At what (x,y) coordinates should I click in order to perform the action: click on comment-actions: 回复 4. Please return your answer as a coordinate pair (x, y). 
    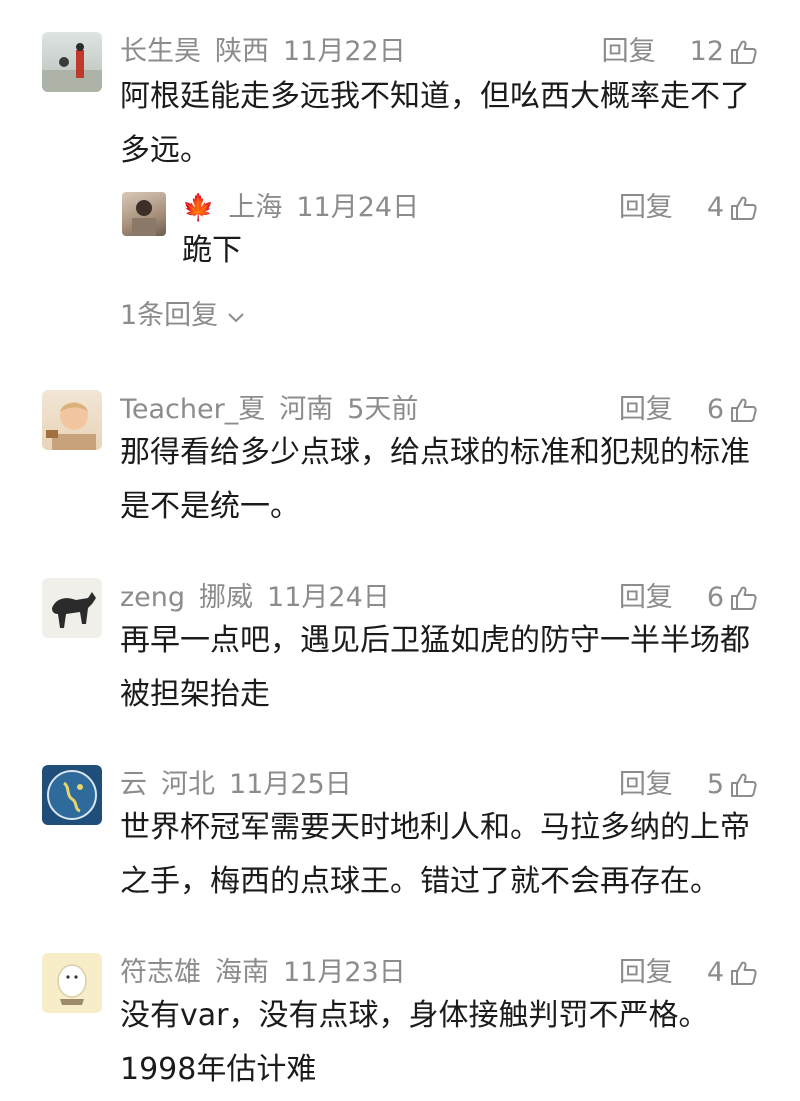
    Looking at the image, I should click on (688, 973).